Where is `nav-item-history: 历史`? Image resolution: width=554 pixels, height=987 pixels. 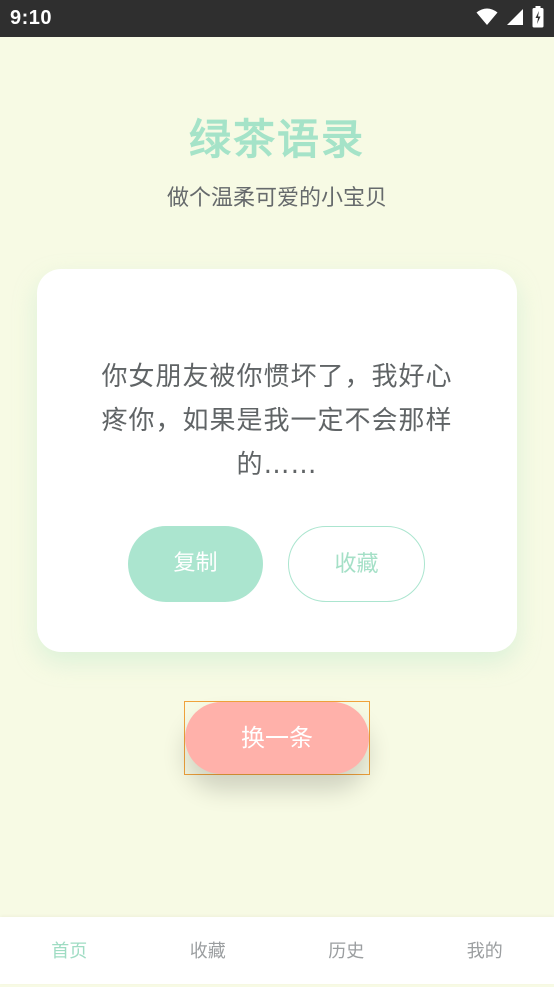 nav-item-history: 历史 is located at coordinates (346, 950).